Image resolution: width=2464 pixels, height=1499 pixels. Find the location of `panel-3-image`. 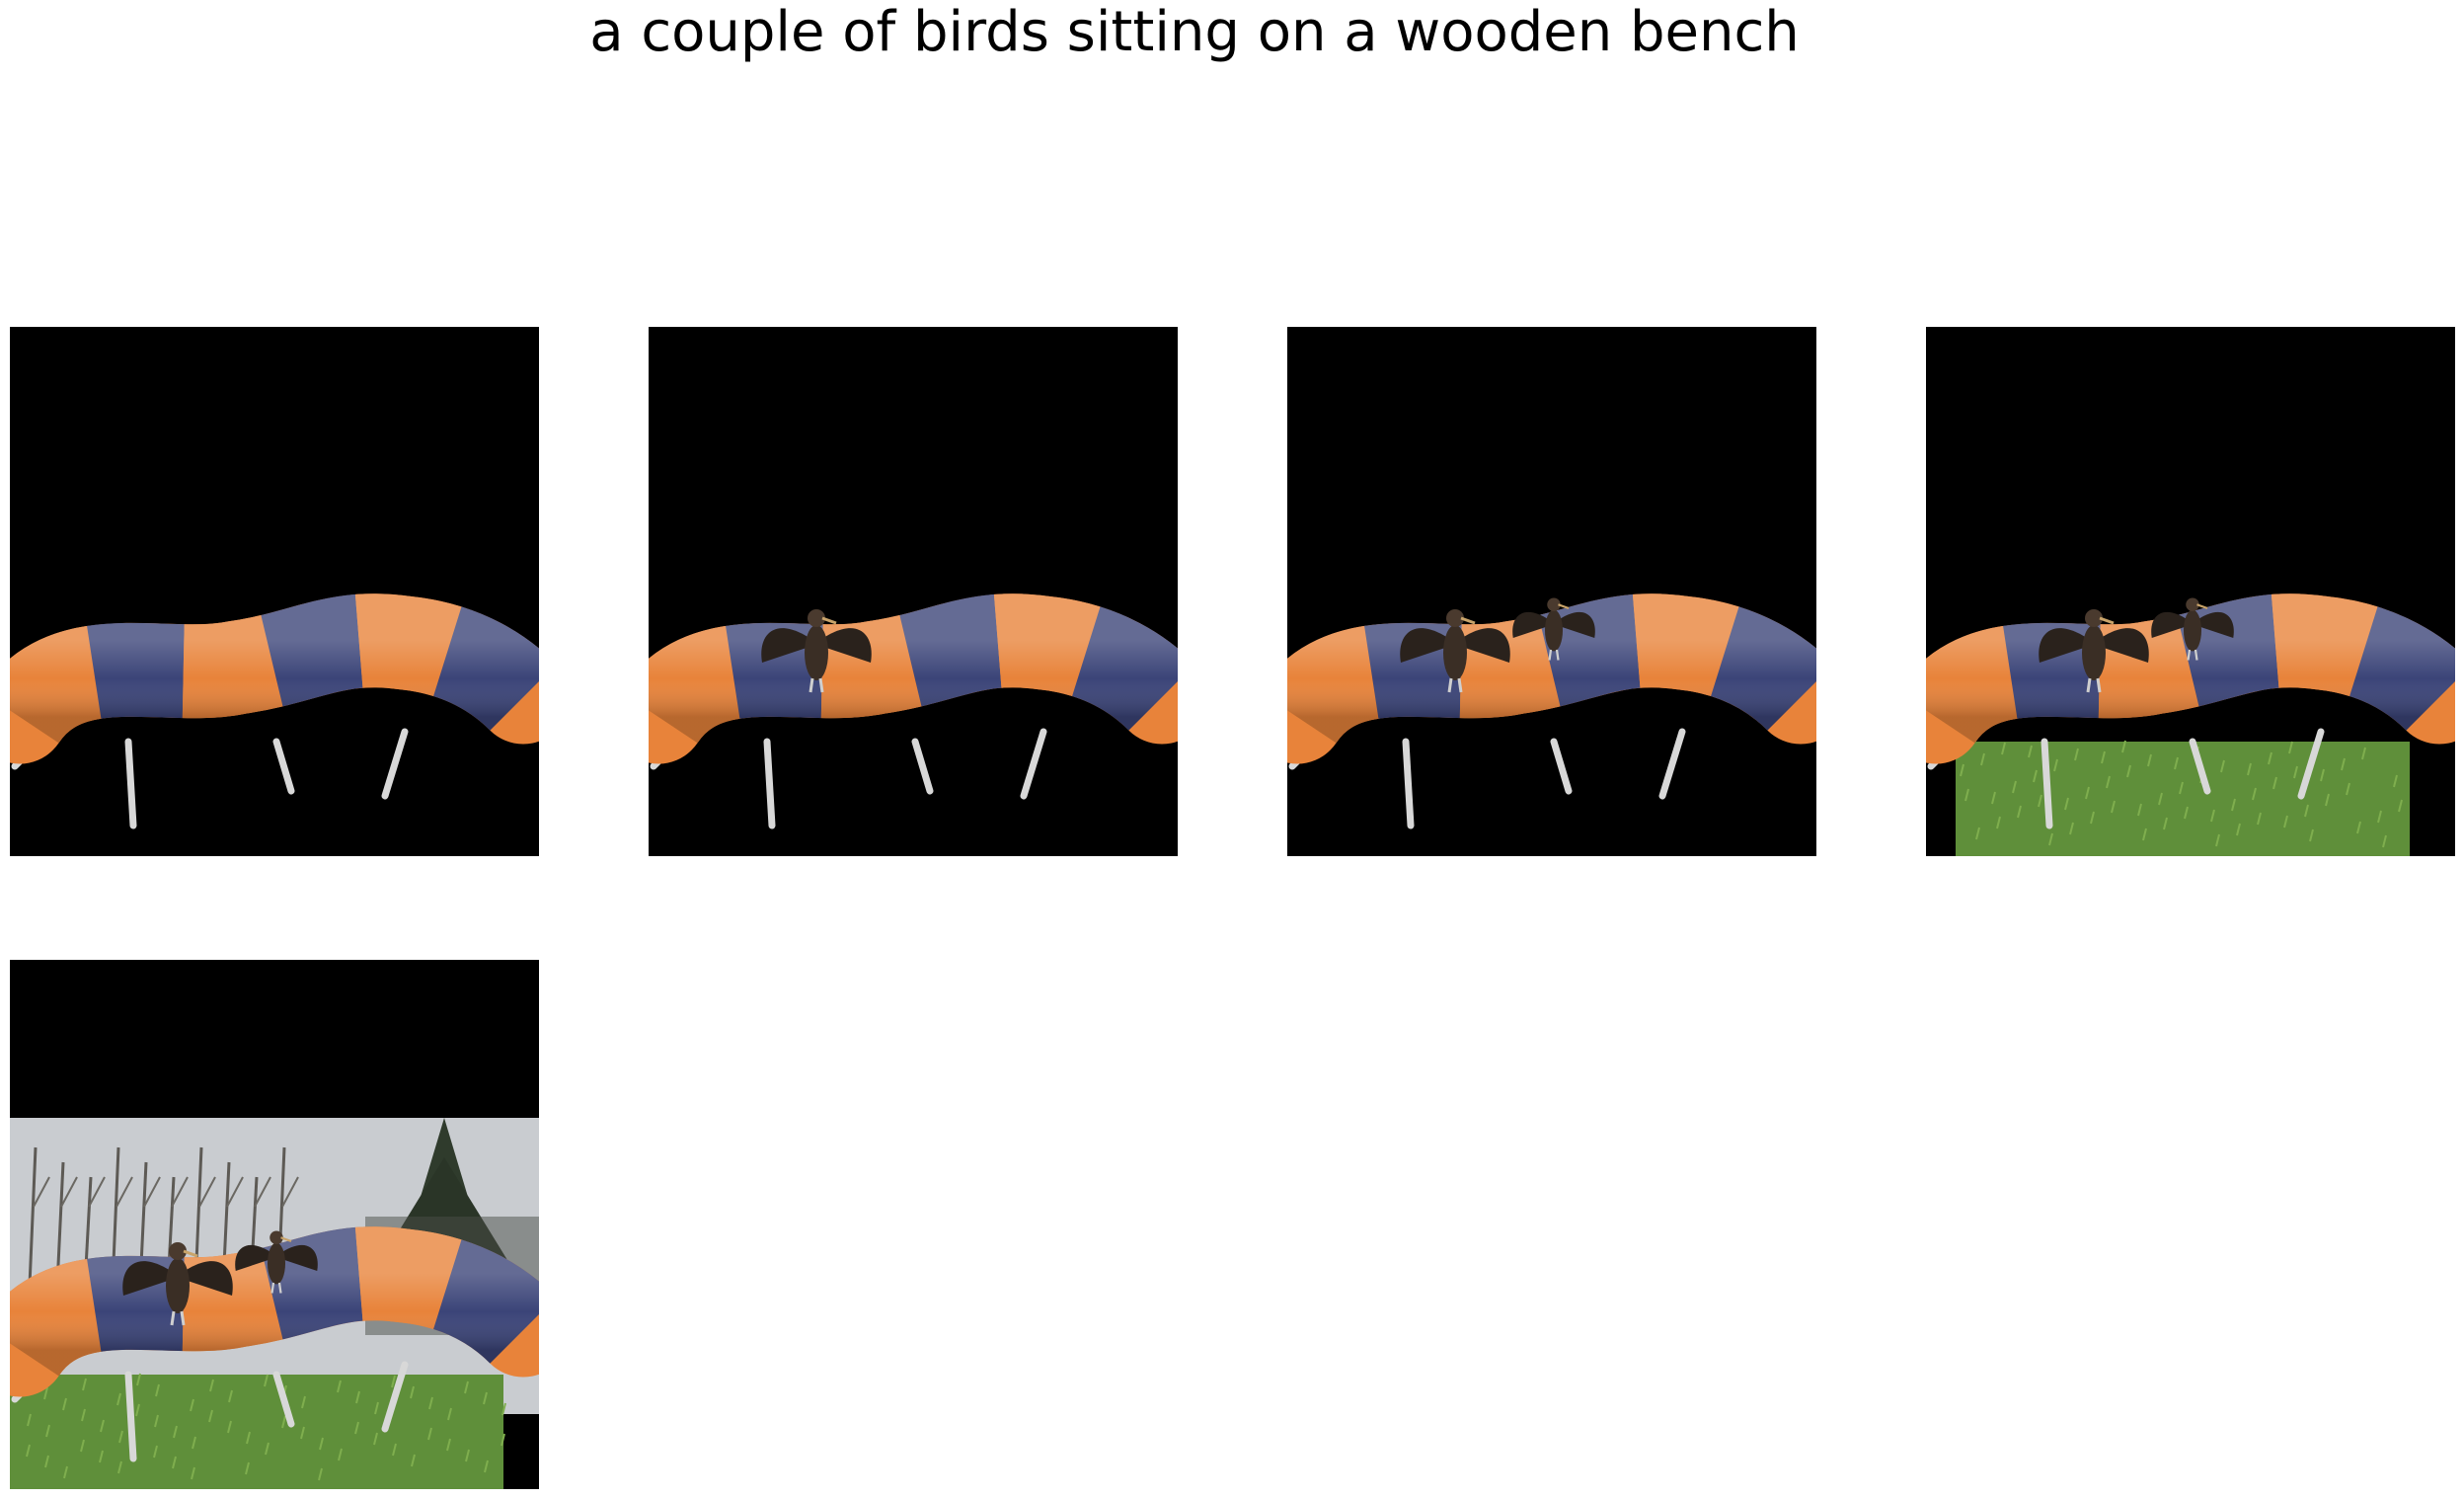

panel-3-image is located at coordinates (1551, 591).